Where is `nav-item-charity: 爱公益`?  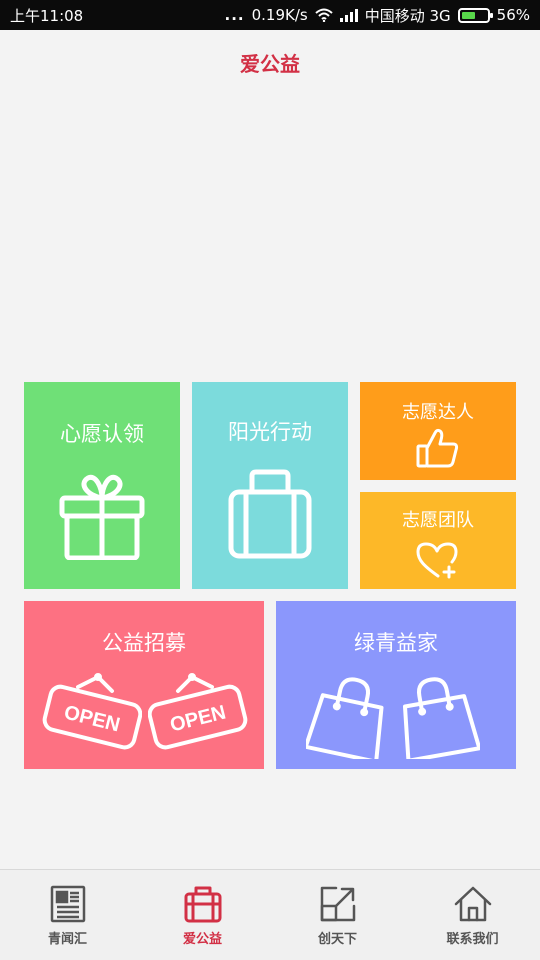 nav-item-charity: 爱公益 is located at coordinates (202, 915).